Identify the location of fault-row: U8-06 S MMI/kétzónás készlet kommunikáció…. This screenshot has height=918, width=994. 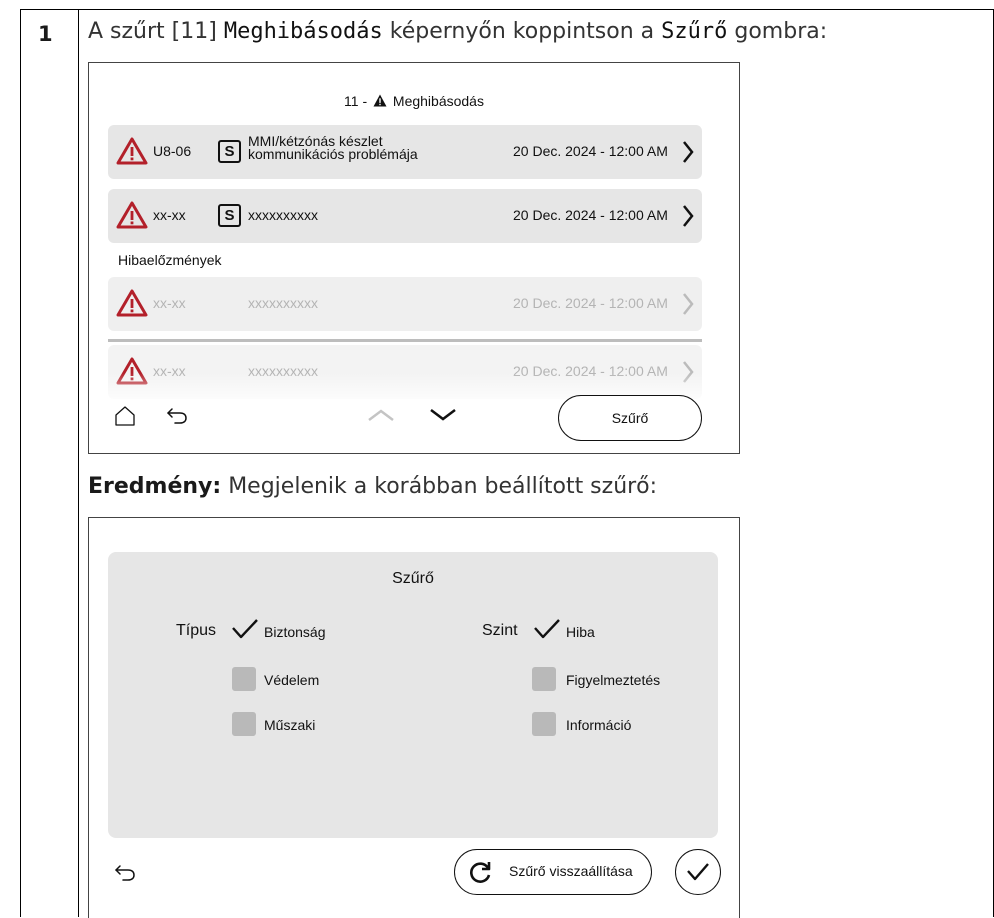
(405, 152).